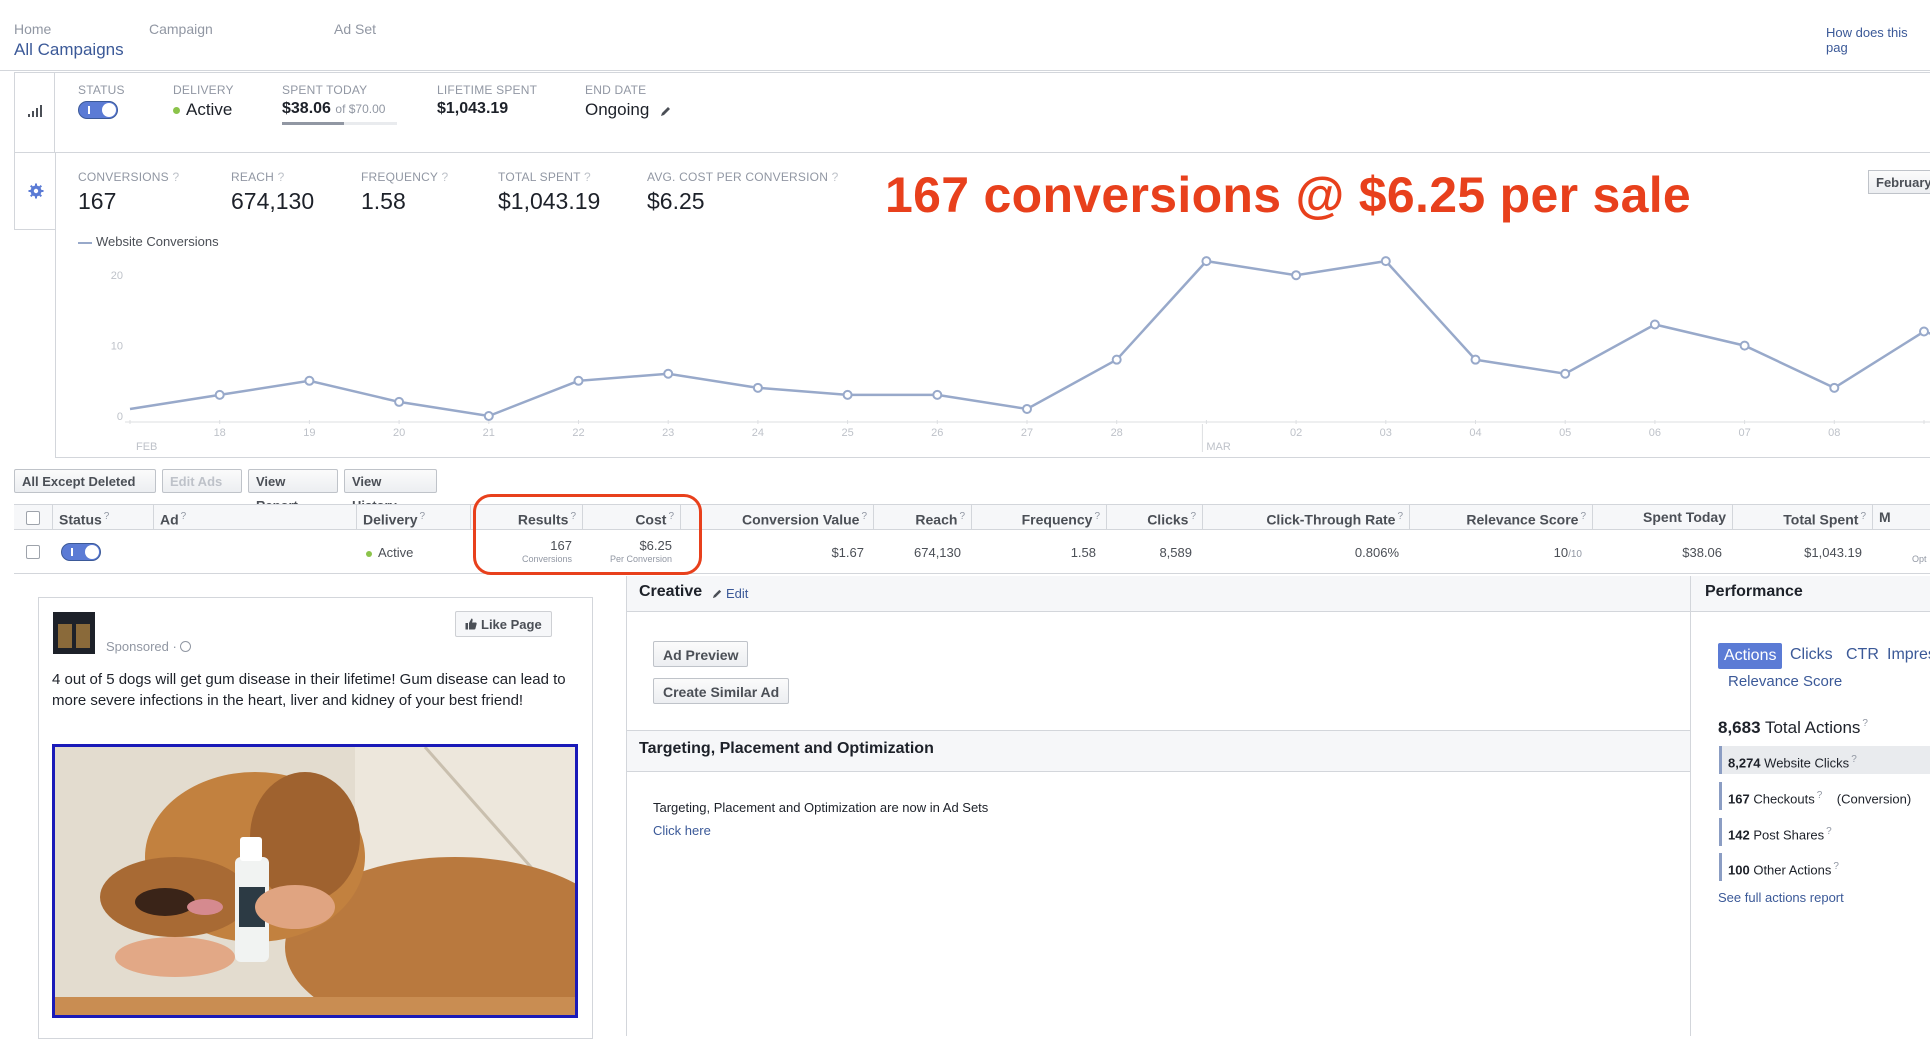 Image resolution: width=1930 pixels, height=1039 pixels. Describe the element at coordinates (313, 123) in the screenshot. I see `spent-progress-fill` at that location.